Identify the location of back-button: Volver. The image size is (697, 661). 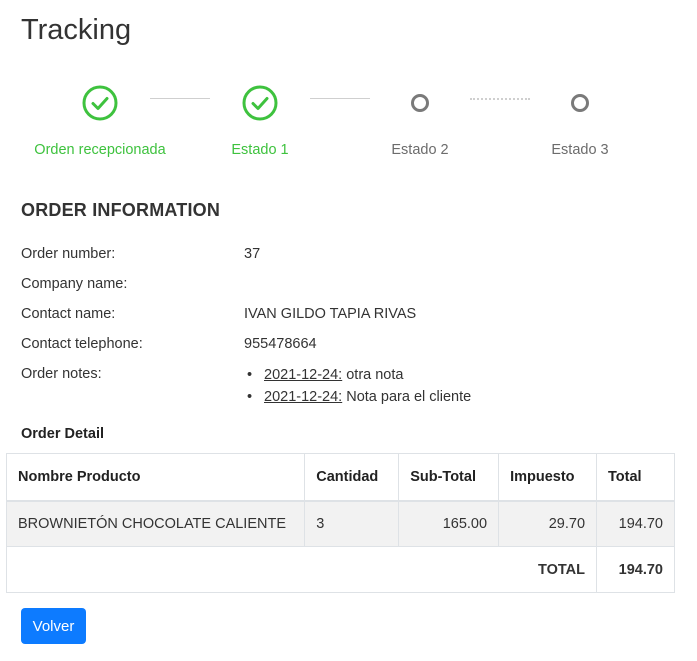
(53, 626).